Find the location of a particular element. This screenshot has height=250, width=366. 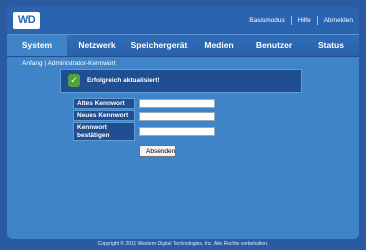

new-password-field is located at coordinates (177, 116).